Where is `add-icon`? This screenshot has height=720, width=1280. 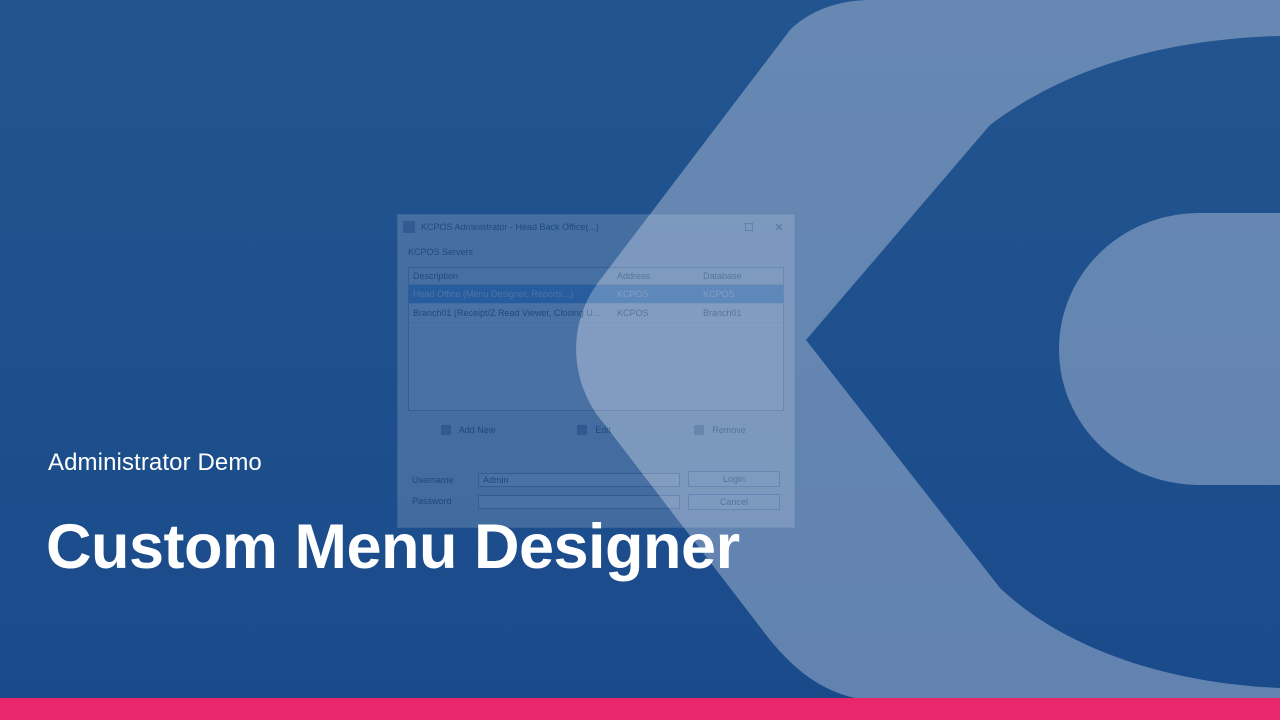 add-icon is located at coordinates (445, 430).